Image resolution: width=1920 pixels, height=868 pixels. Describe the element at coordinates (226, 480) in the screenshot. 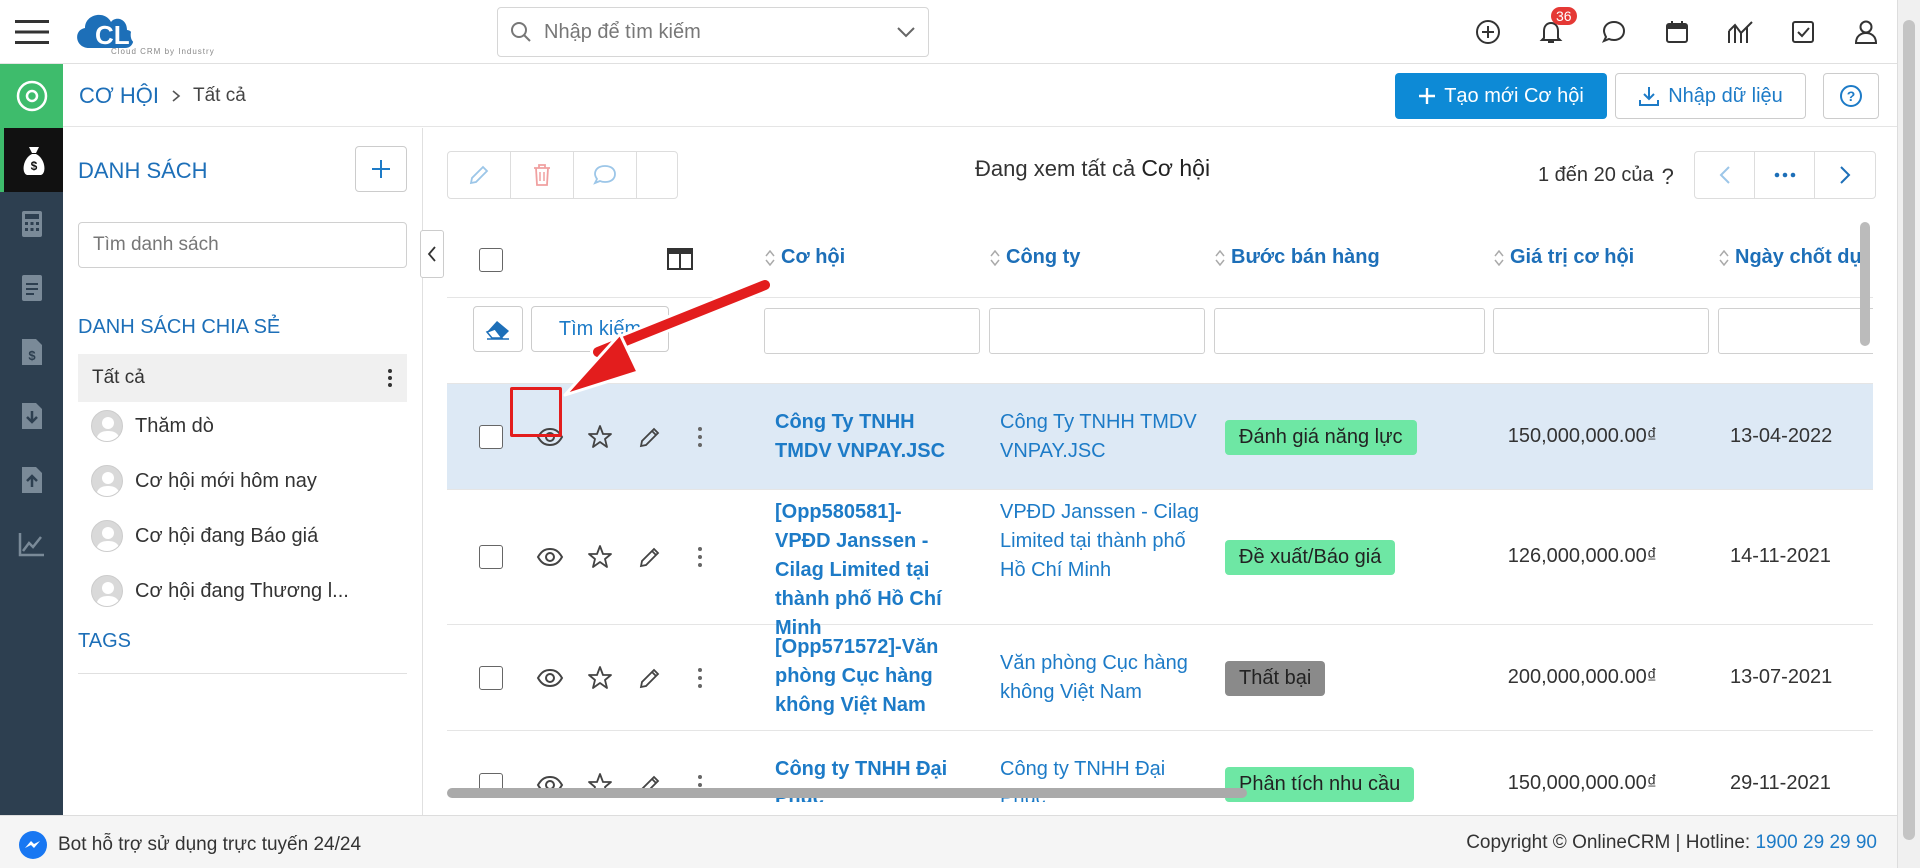

I see `sidebar-item-label: Cơ hội mới hôm nay` at that location.